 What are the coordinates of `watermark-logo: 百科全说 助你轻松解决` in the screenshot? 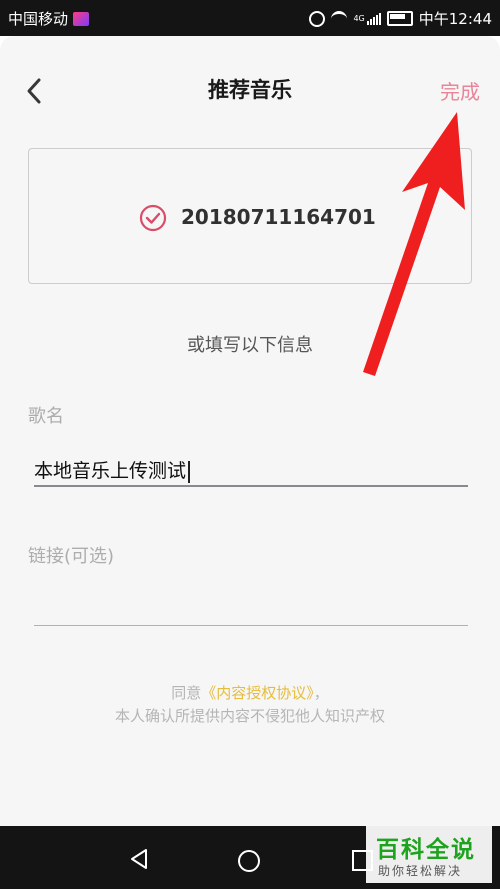 It's located at (429, 854).